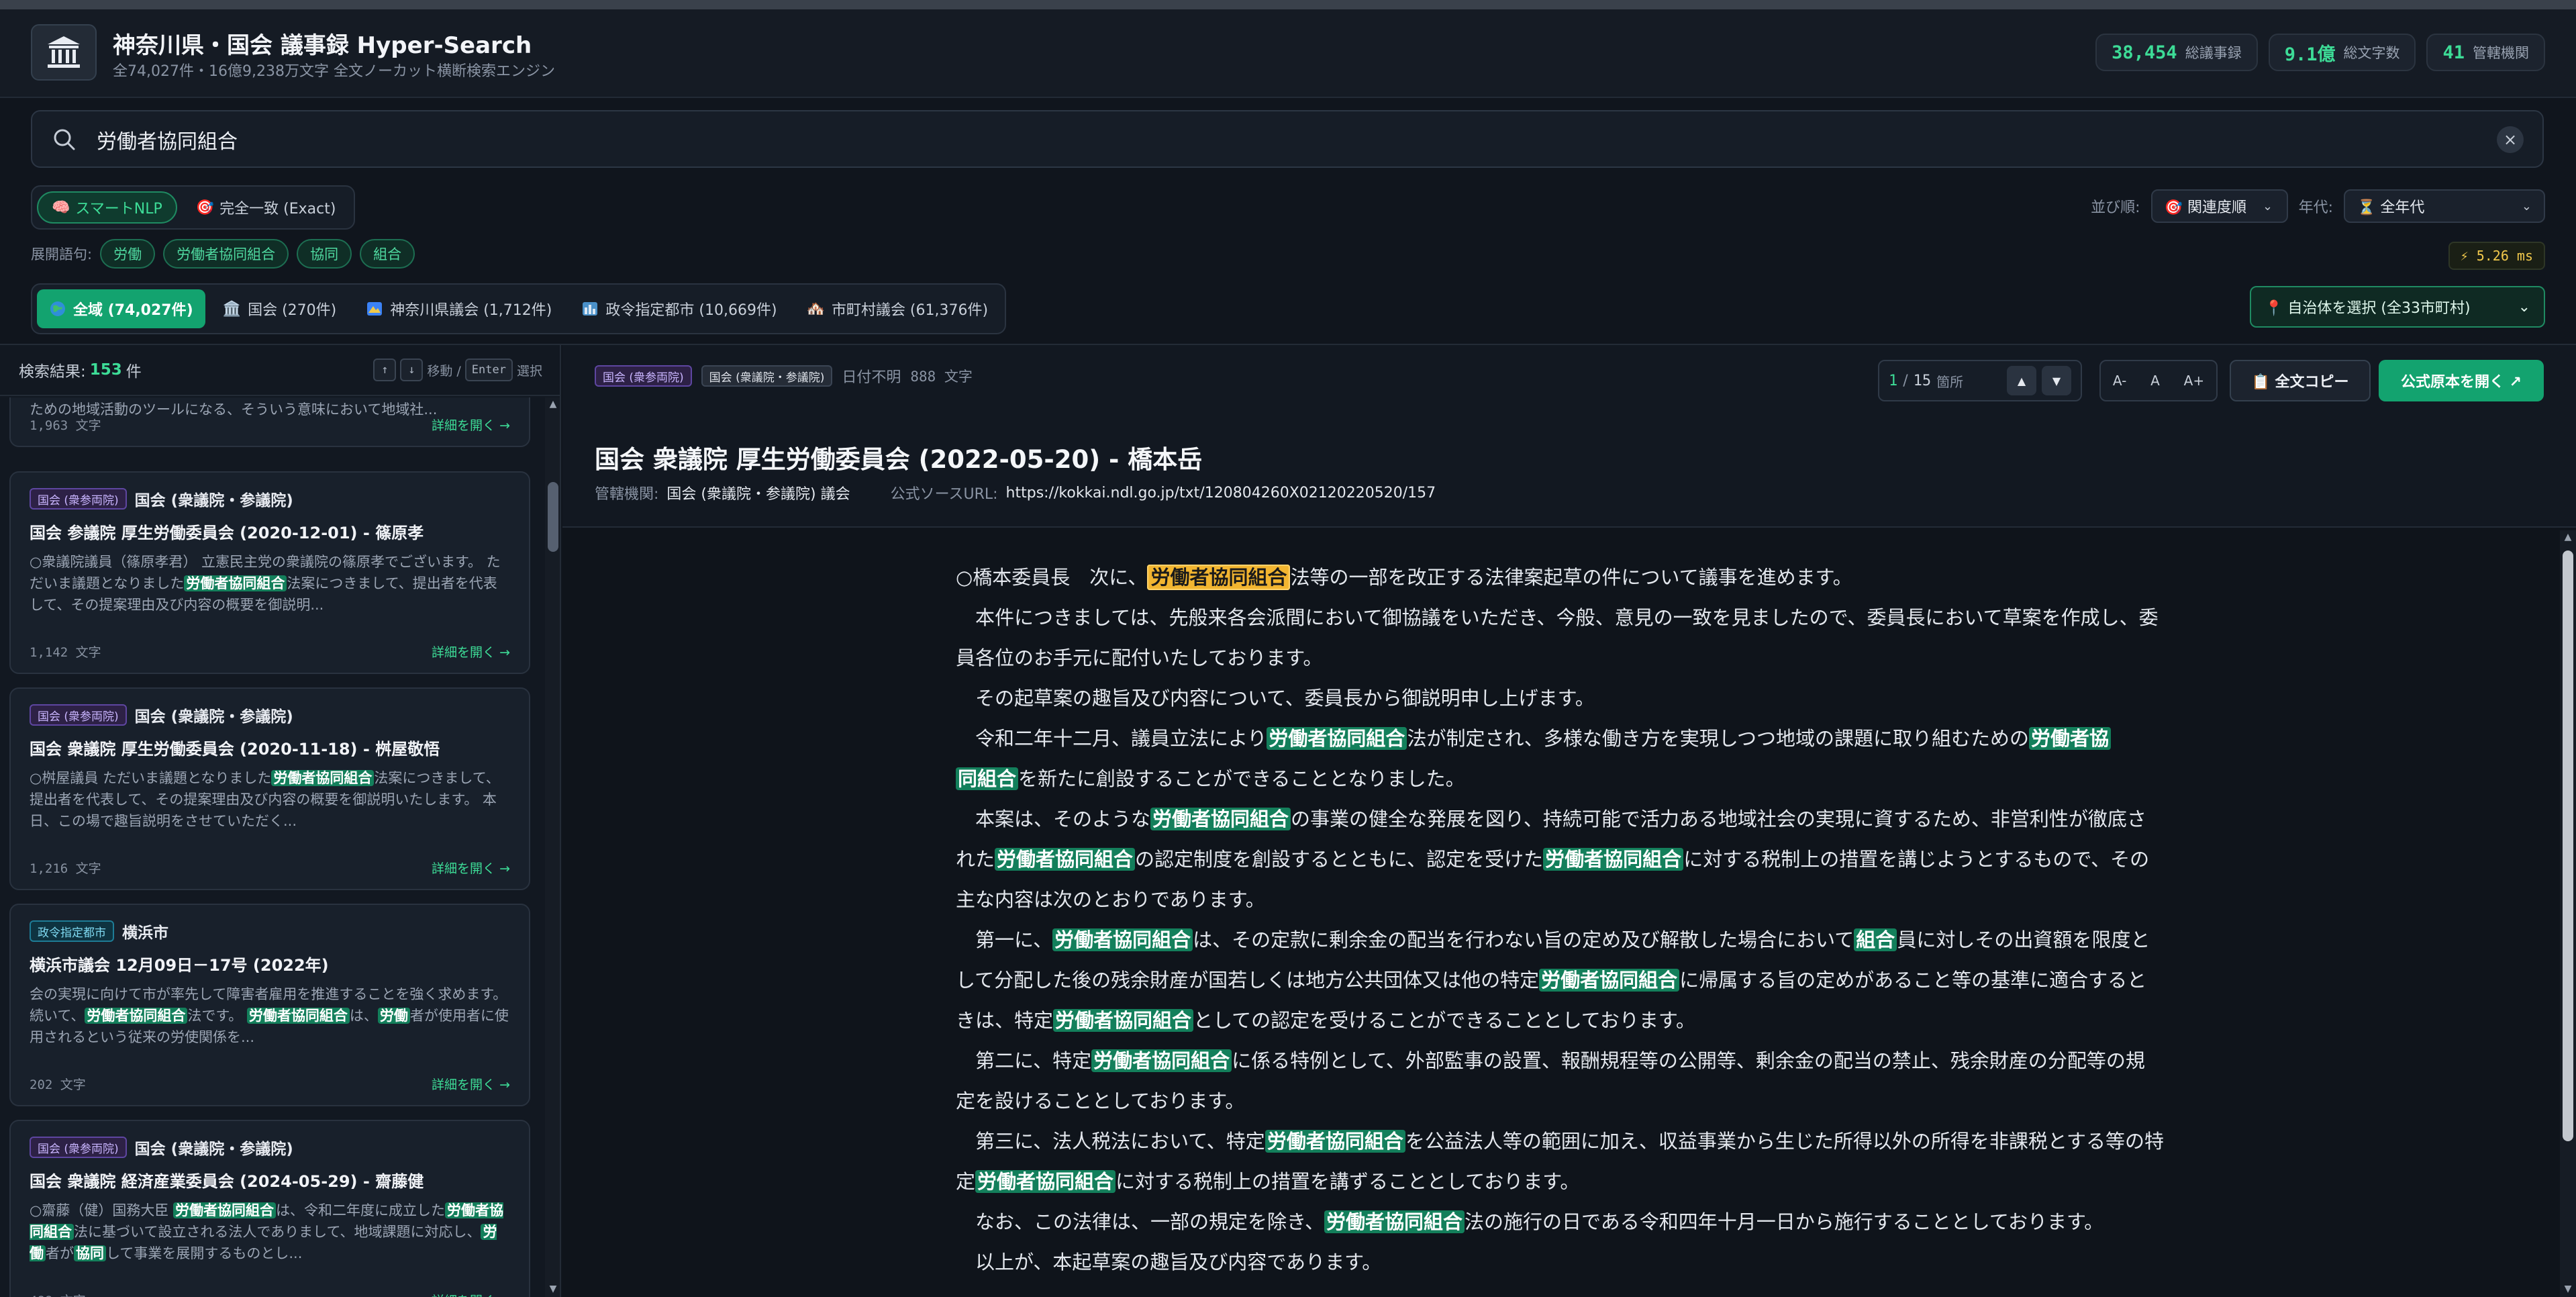  What do you see at coordinates (2119, 381) in the screenshot?
I see `font-decrease-button: A-` at bounding box center [2119, 381].